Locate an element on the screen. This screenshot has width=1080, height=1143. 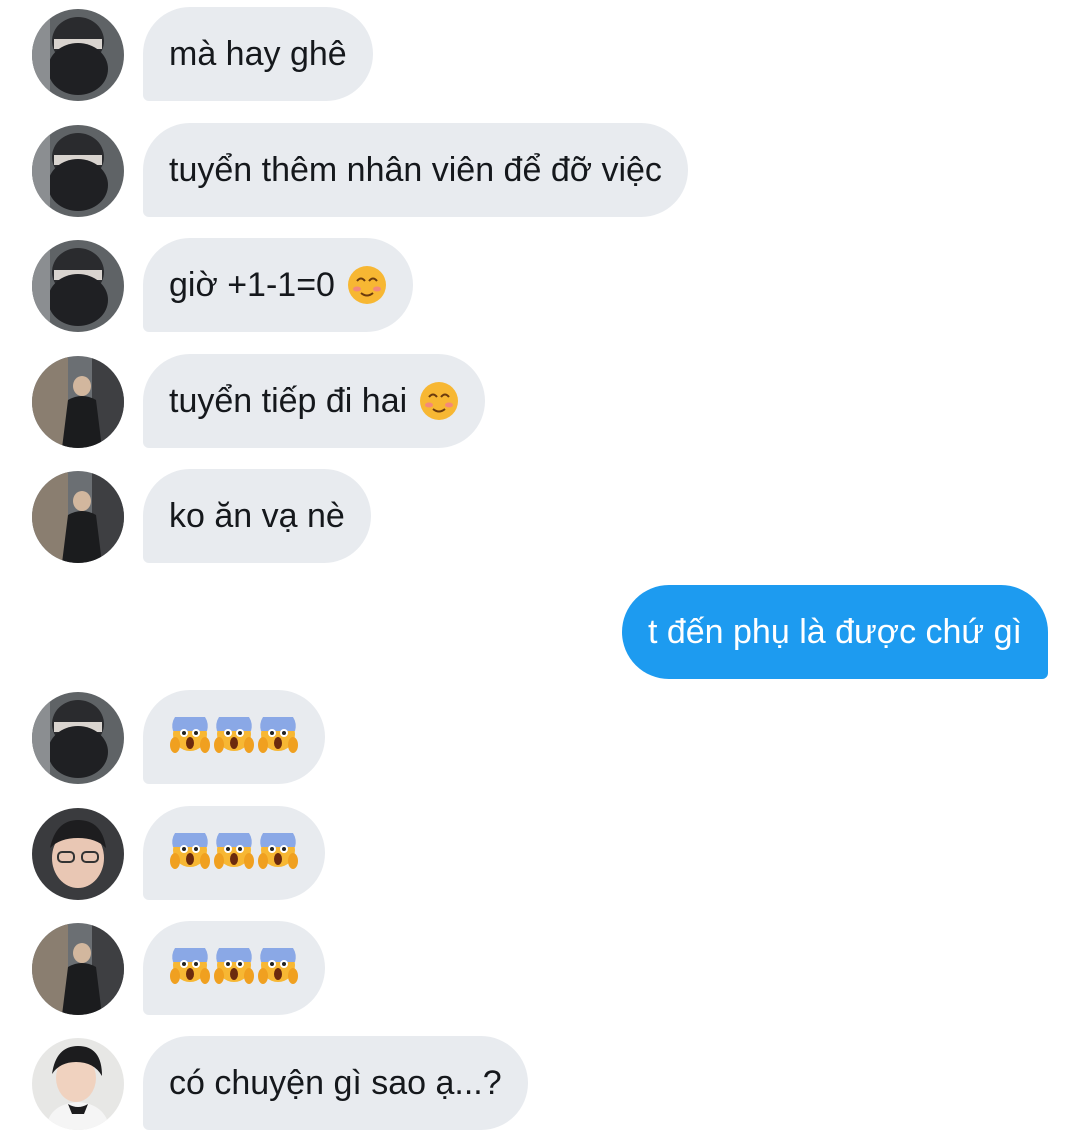
message-row: ko ăn vạ nè is located at coordinates (540, 517).